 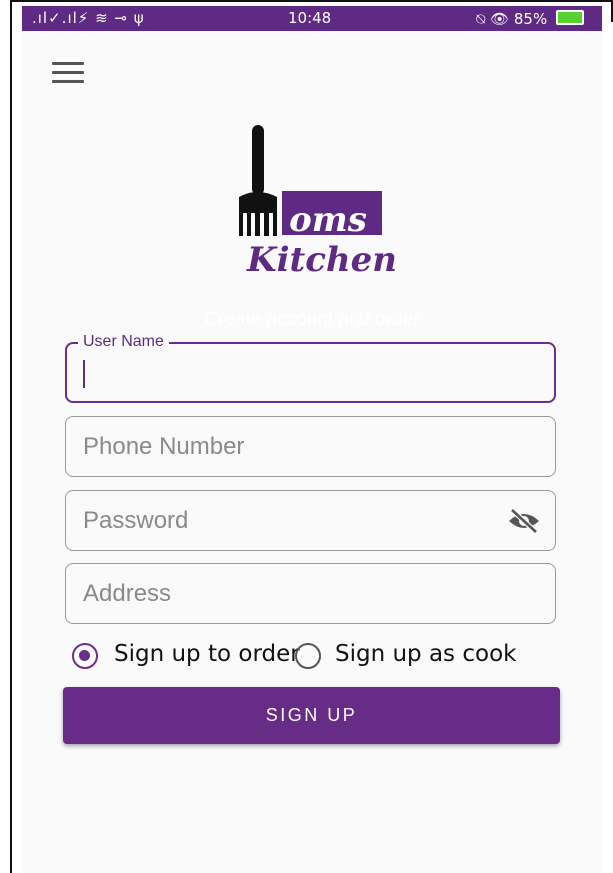 I want to click on frame-border-left, so click(x=11, y=436).